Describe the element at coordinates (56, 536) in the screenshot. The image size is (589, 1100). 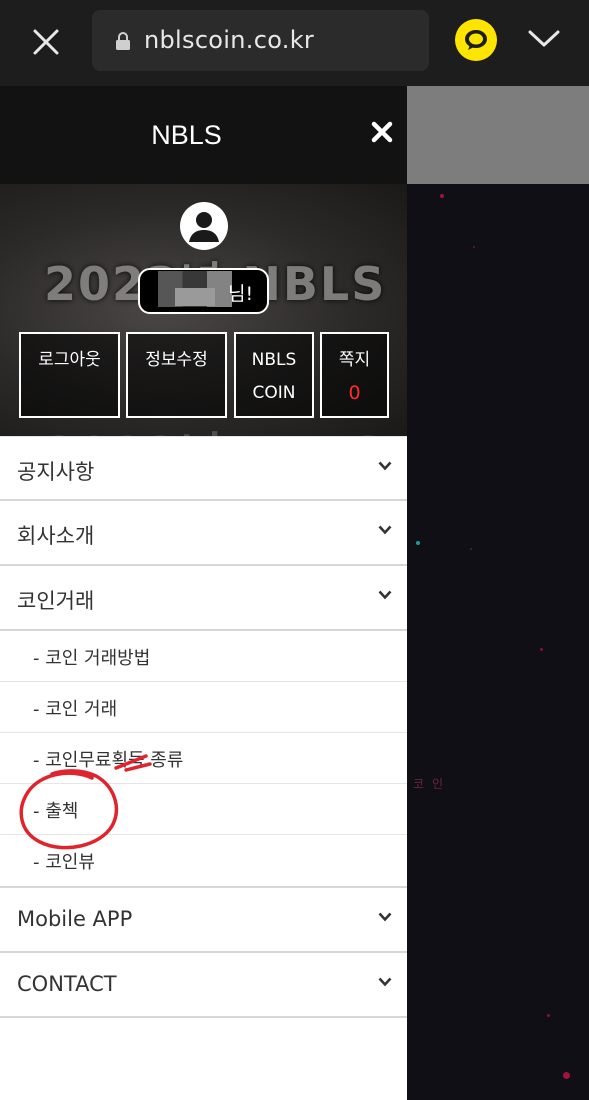
I see `menu-item-label: 회사소개` at that location.